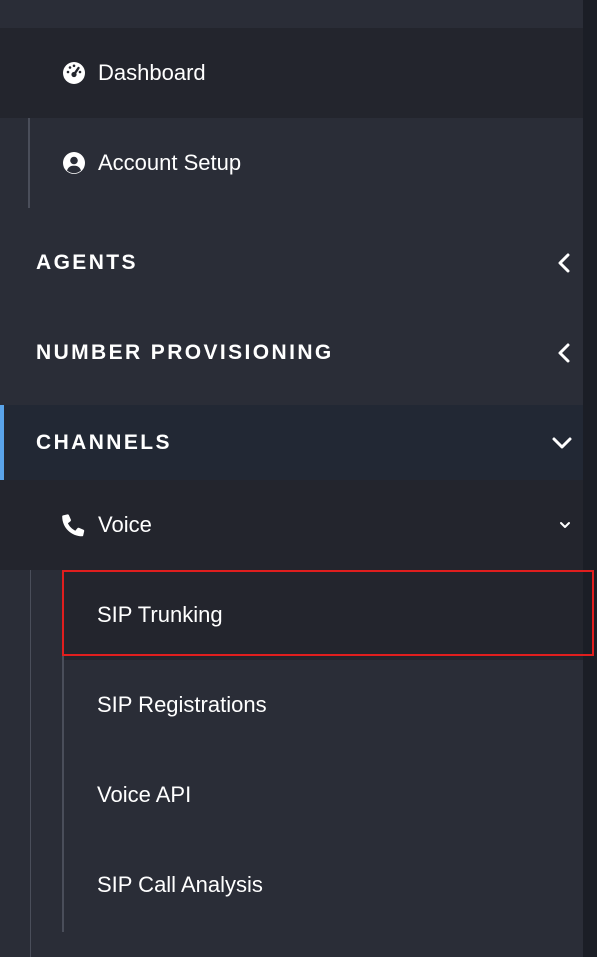 This screenshot has height=957, width=597. I want to click on sidebar-item-voice-api: Voice API, so click(323, 795).